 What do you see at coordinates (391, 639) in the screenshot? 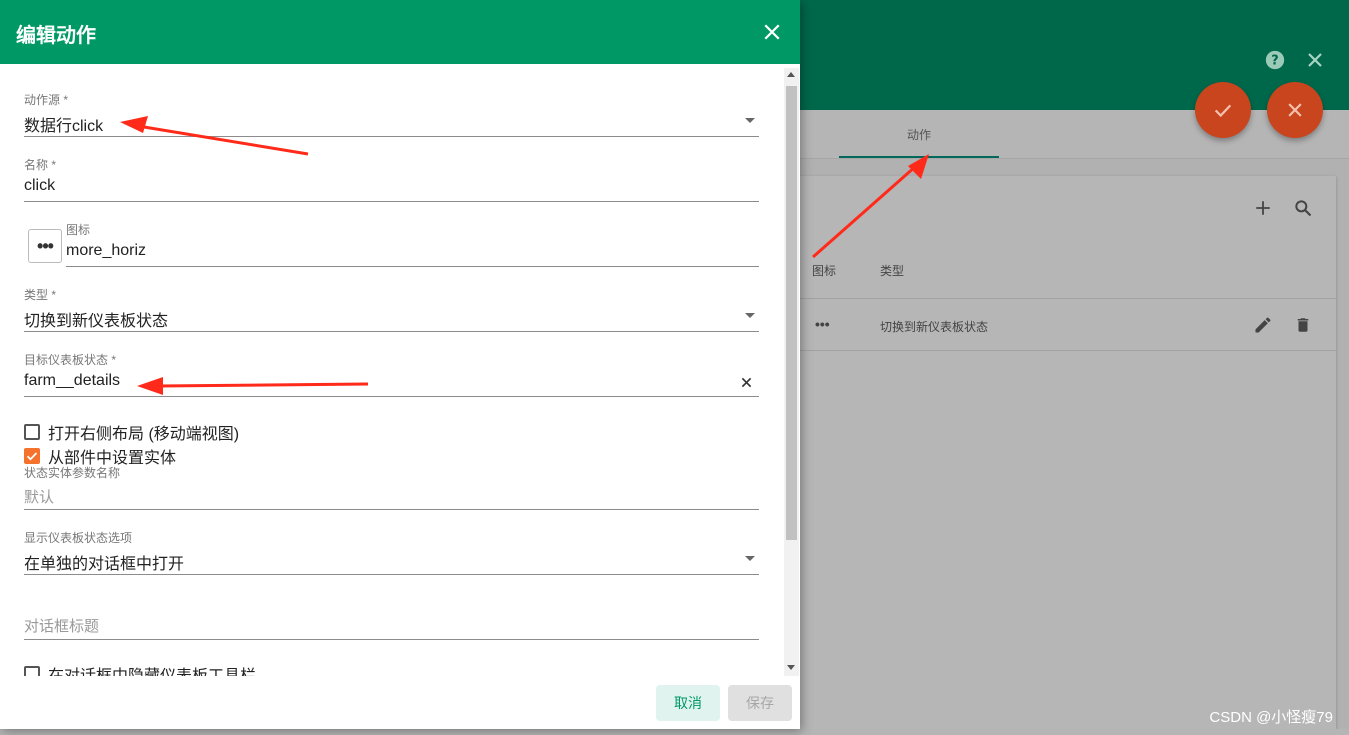
I see `dialog-title-underline` at bounding box center [391, 639].